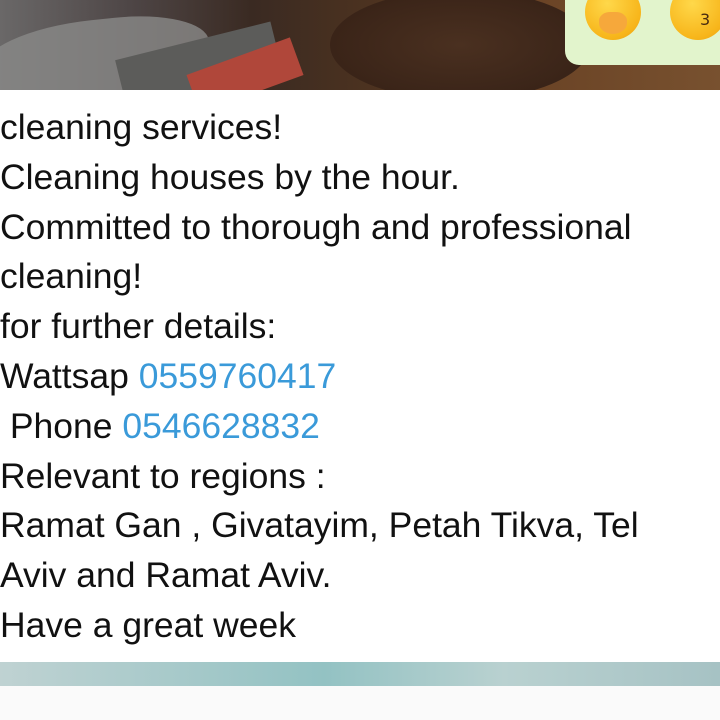 The height and width of the screenshot is (720, 720). What do you see at coordinates (360, 674) in the screenshot?
I see `next-message-photo` at bounding box center [360, 674].